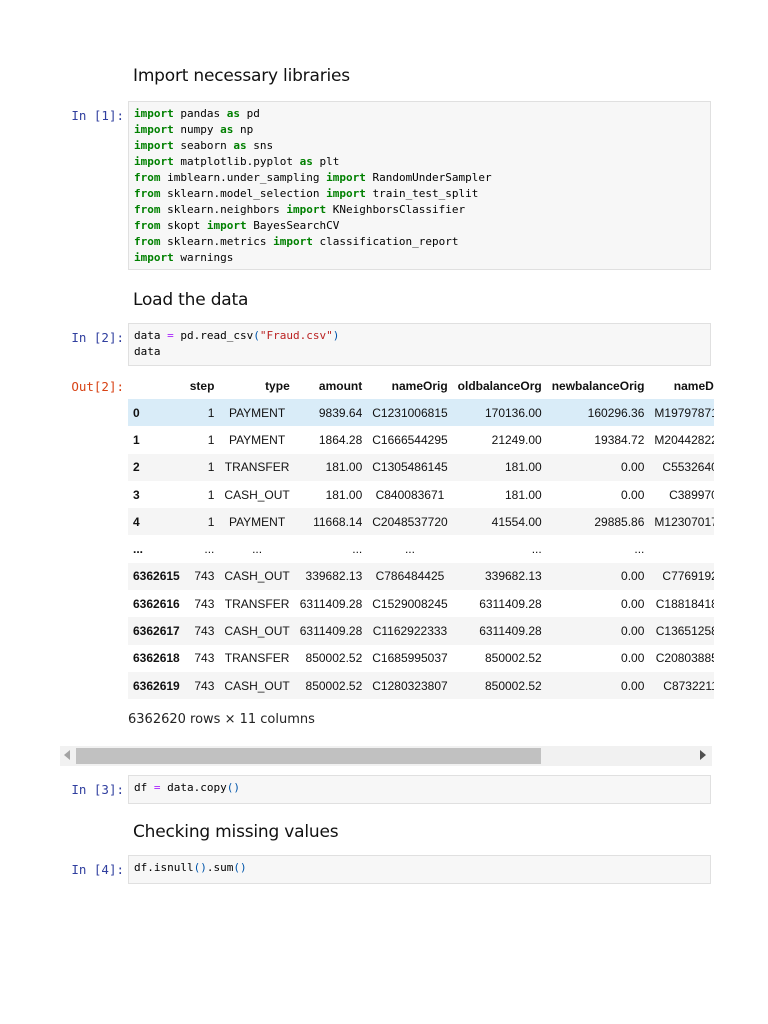 The width and height of the screenshot is (768, 1024). I want to click on code-token: RandomUnderSampler, so click(428, 177).